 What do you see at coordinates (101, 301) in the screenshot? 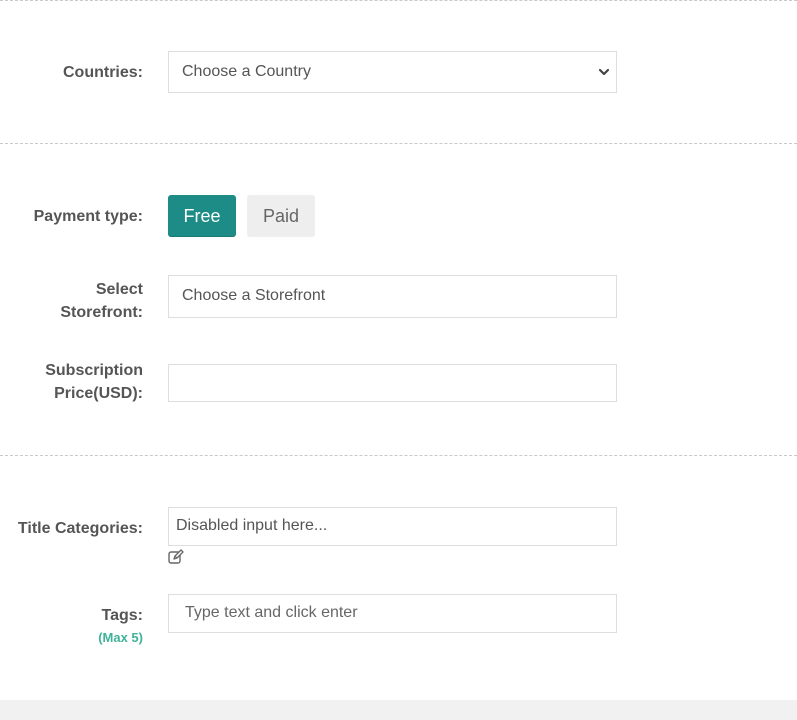
I see `storefront-label: Select Storefront:` at bounding box center [101, 301].